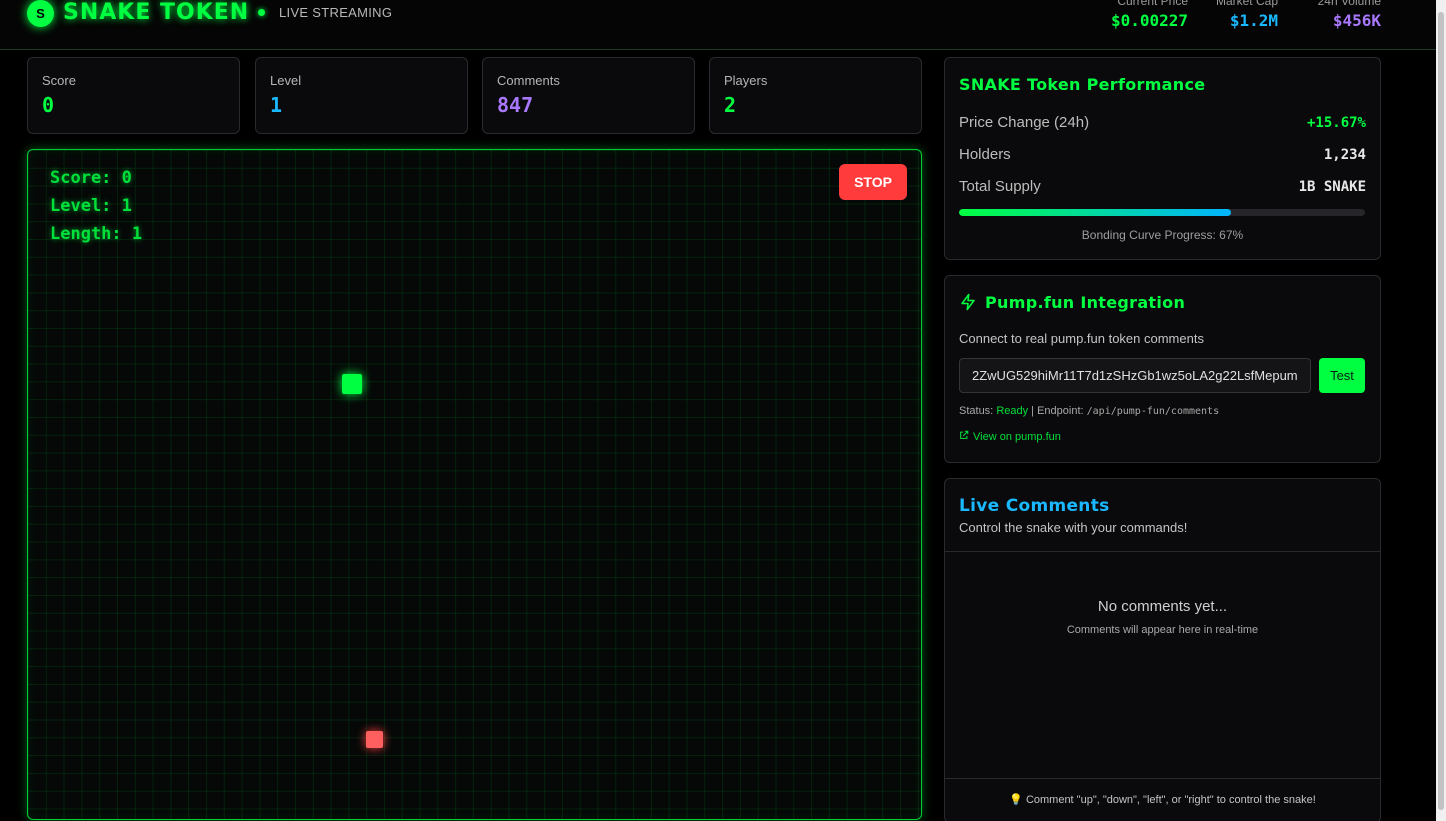  Describe the element at coordinates (48, 105) in the screenshot. I see `score-card-value: 0` at that location.